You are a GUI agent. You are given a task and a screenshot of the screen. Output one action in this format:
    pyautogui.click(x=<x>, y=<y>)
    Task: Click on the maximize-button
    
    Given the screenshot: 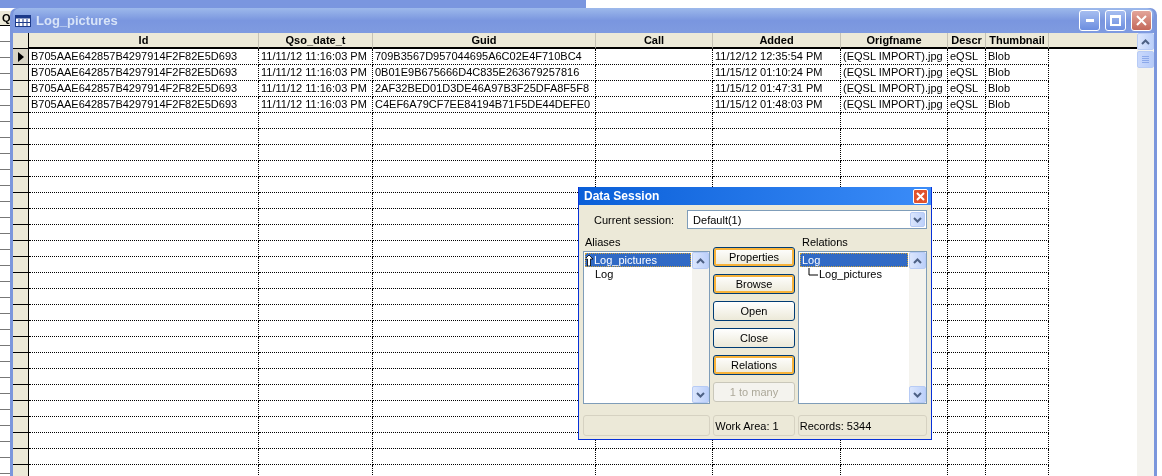 What is the action you would take?
    pyautogui.click(x=1115, y=20)
    